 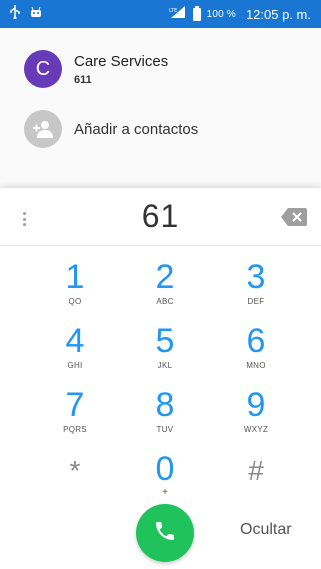 I want to click on contact-avatar: C, so click(x=43, y=69).